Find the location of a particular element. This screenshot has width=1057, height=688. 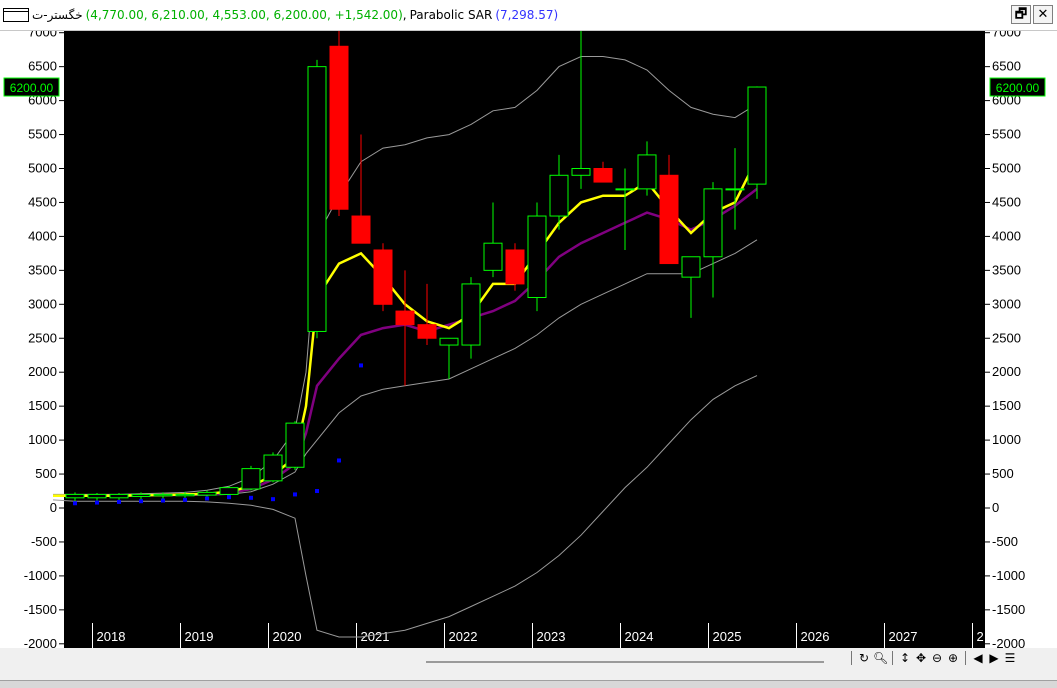

y-tick-label-right: -500 is located at coordinates (1005, 541).